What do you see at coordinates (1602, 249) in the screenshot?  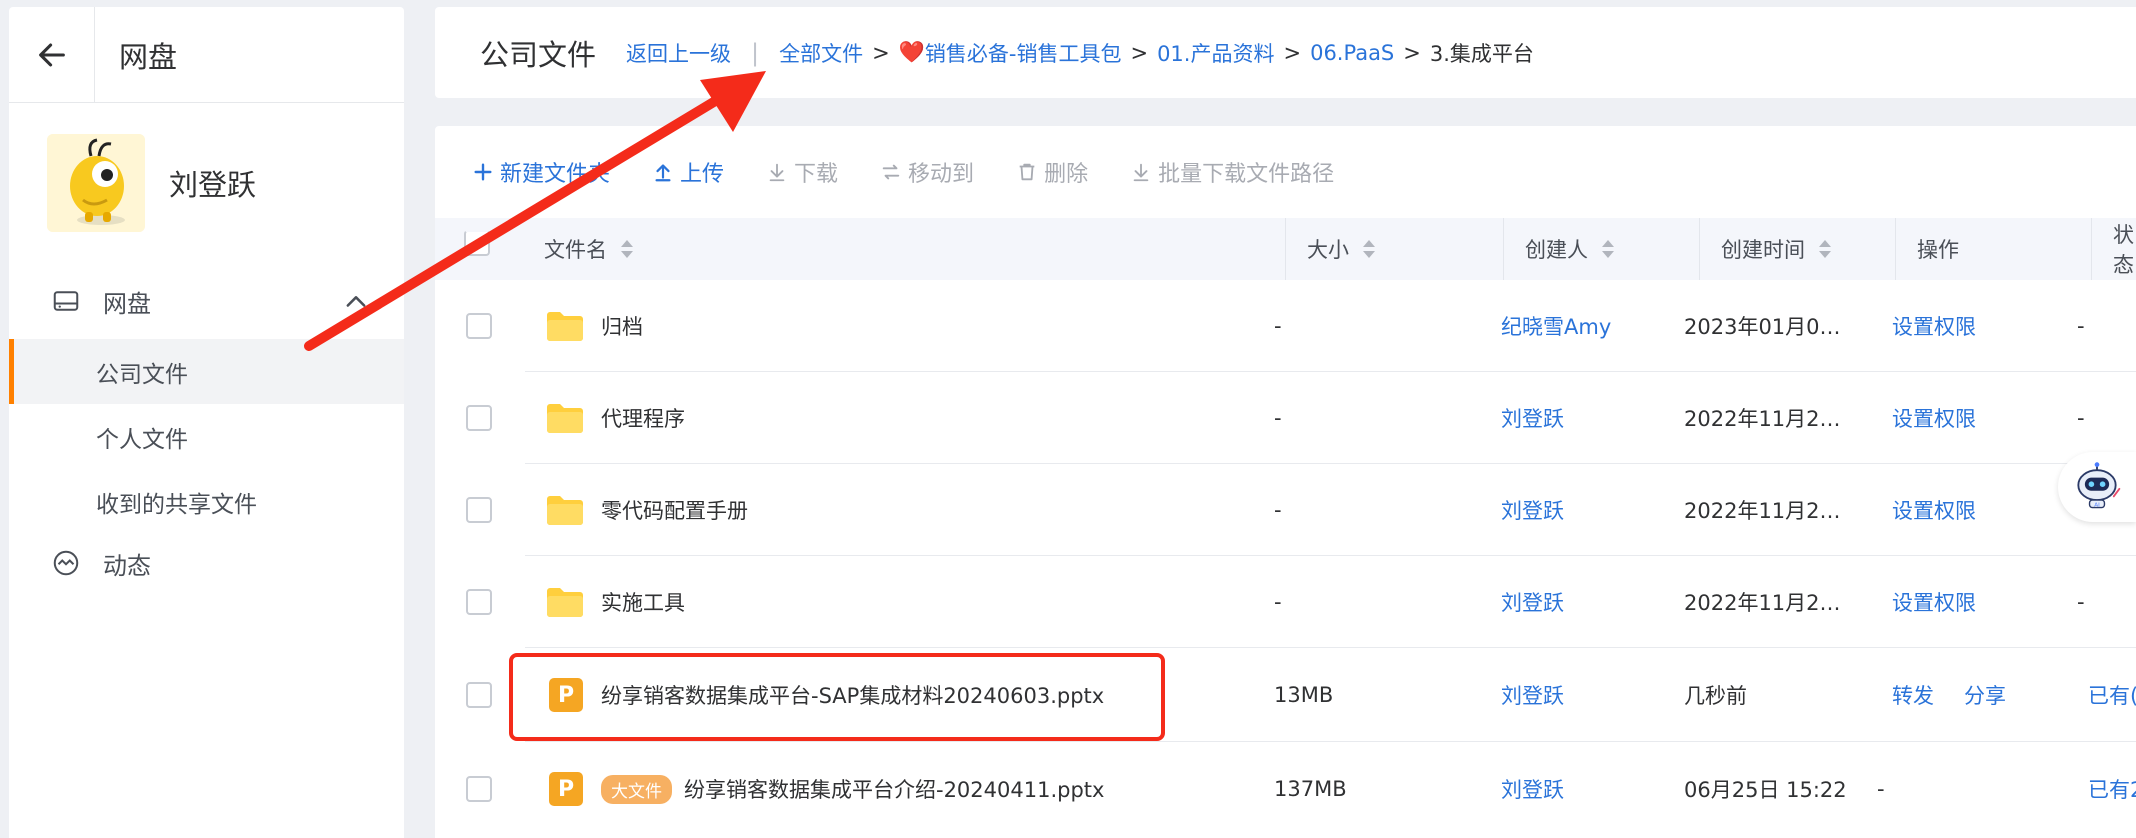 I see `col-creator-header: 创建人` at bounding box center [1602, 249].